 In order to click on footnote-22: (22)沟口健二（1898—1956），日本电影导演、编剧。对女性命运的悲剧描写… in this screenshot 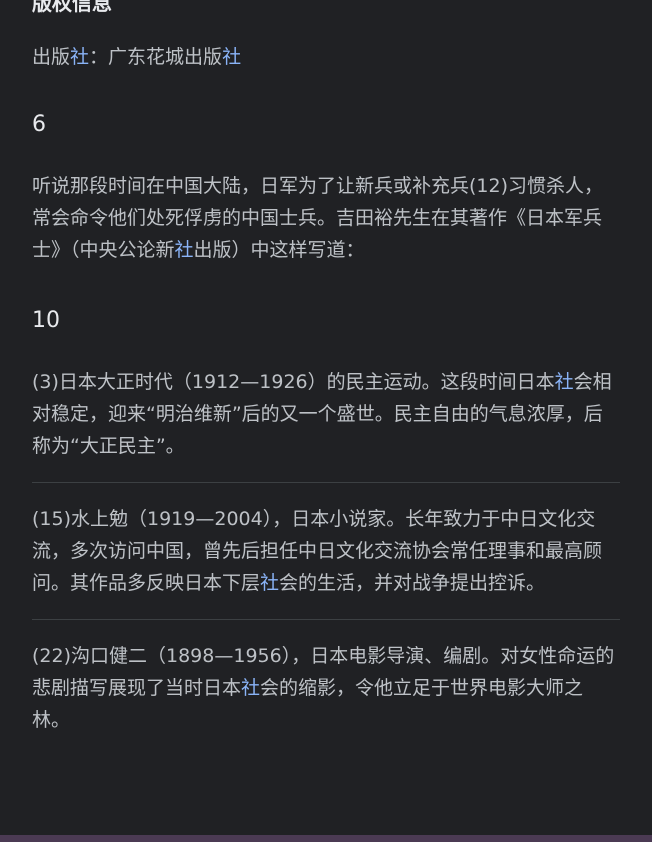, I will do `click(323, 688)`.